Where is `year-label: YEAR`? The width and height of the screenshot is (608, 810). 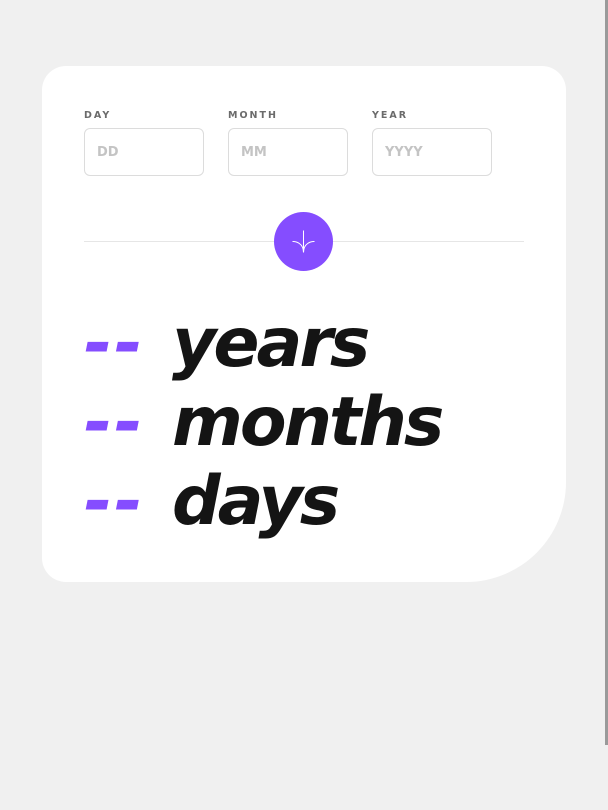
year-label: YEAR is located at coordinates (390, 115).